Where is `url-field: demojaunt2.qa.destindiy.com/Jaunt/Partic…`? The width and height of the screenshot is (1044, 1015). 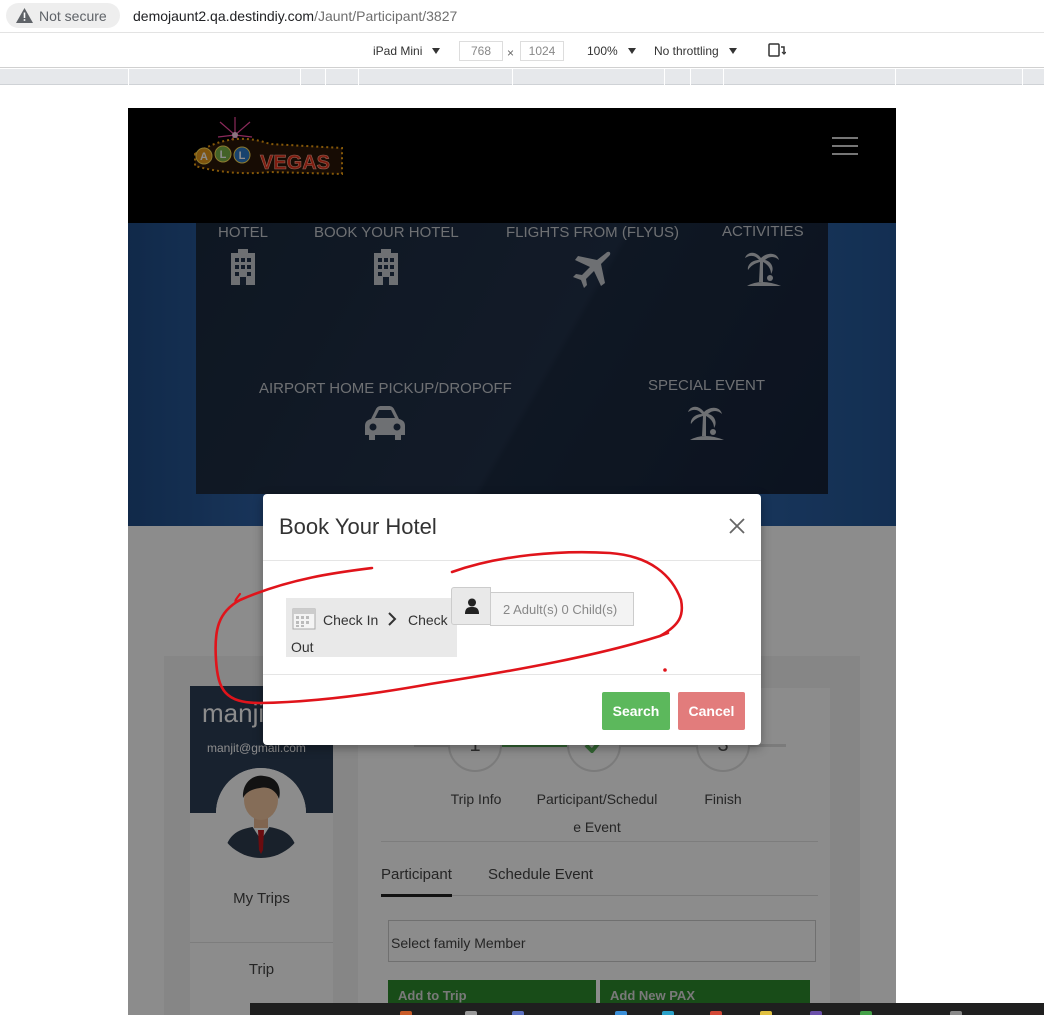 url-field: demojaunt2.qa.destindiy.com/Jaunt/Partic… is located at coordinates (295, 16).